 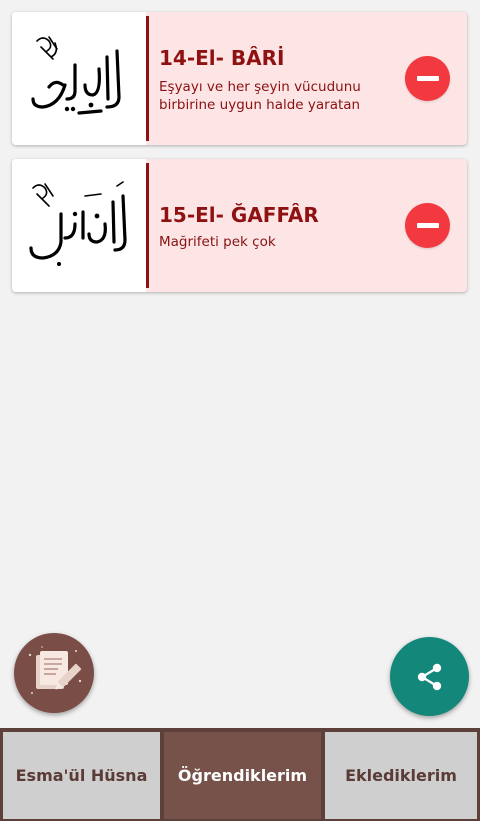 I want to click on notes-fab-button, so click(x=54, y=673).